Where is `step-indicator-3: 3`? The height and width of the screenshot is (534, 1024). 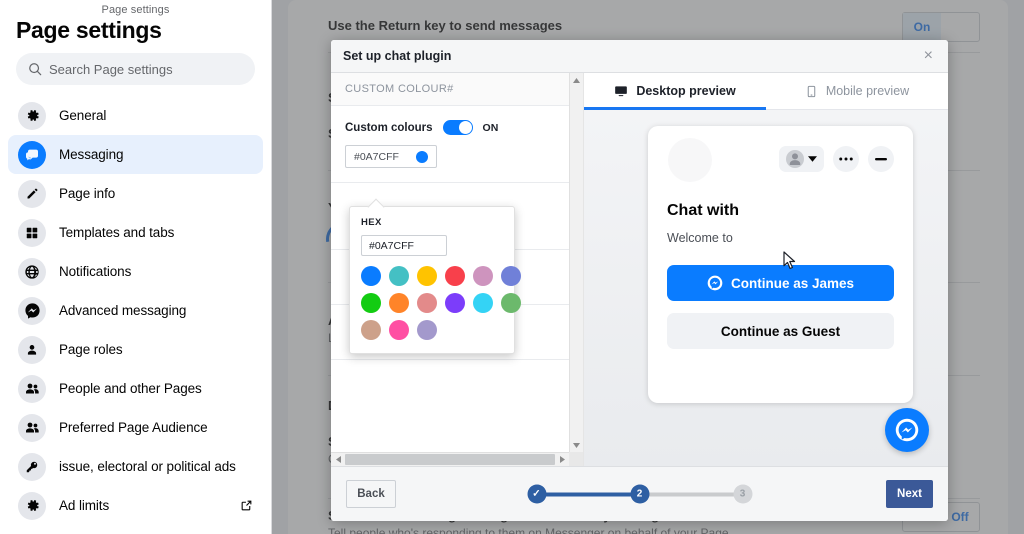 step-indicator-3: 3 is located at coordinates (742, 494).